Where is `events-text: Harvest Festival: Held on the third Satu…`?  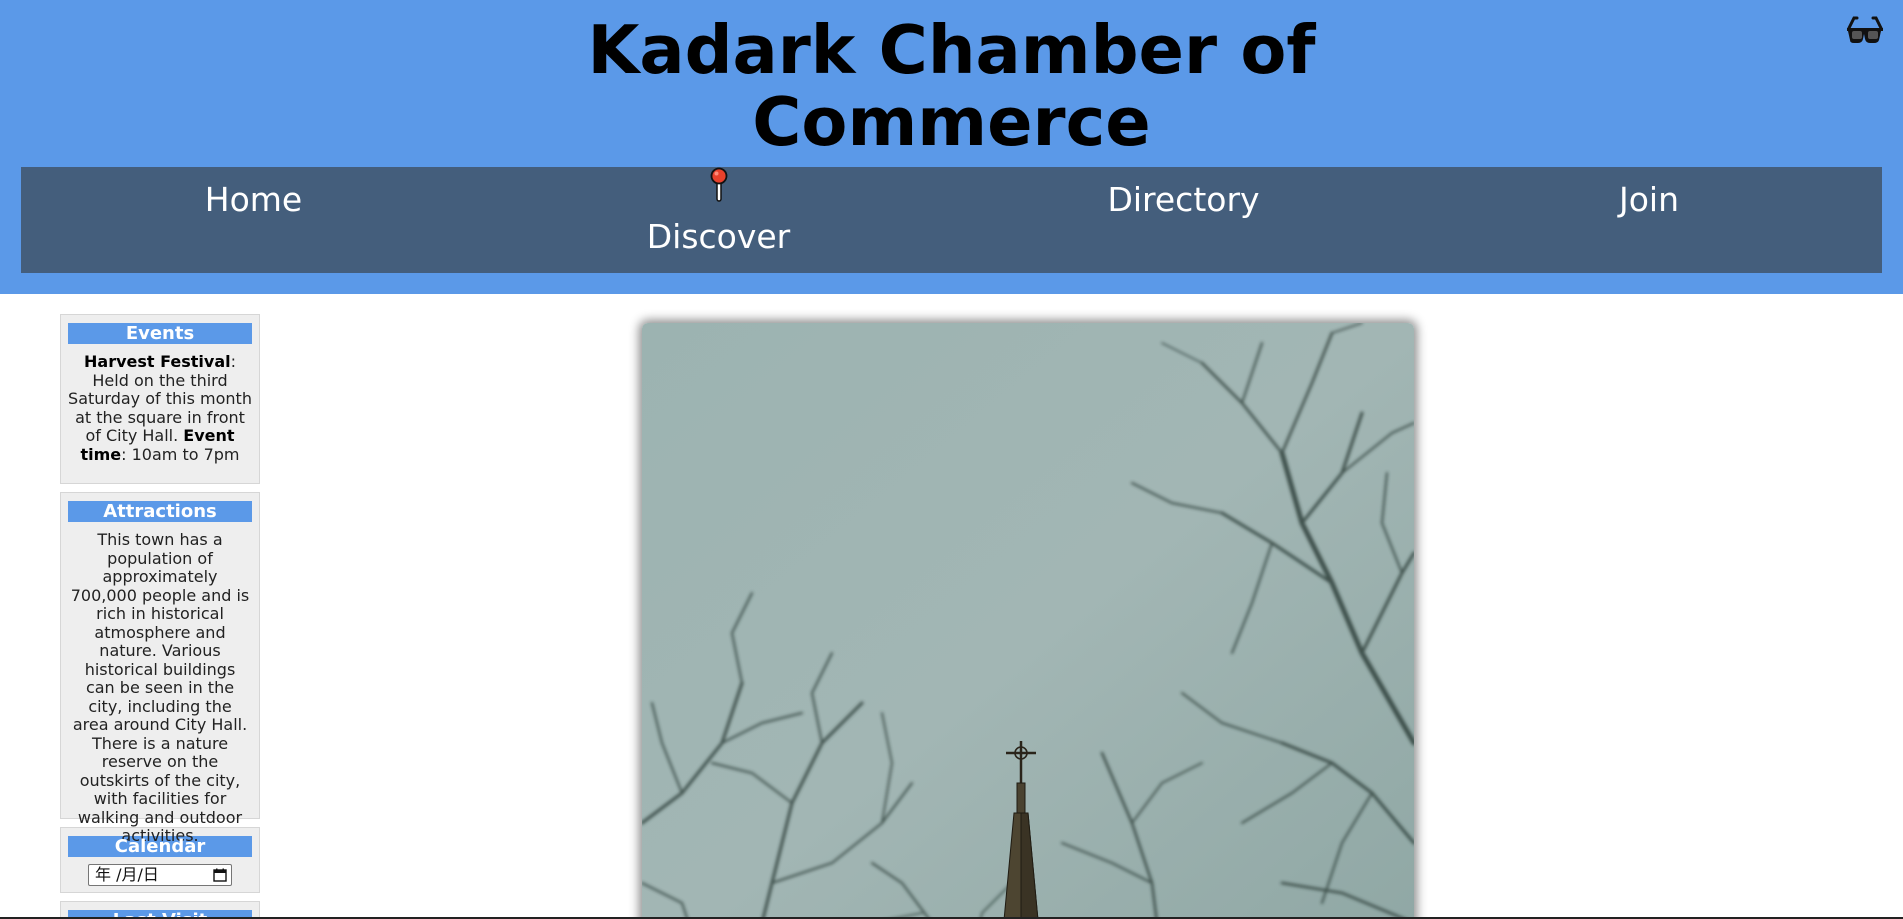
events-text: Harvest Festival: Held on the third Satu… is located at coordinates (160, 408).